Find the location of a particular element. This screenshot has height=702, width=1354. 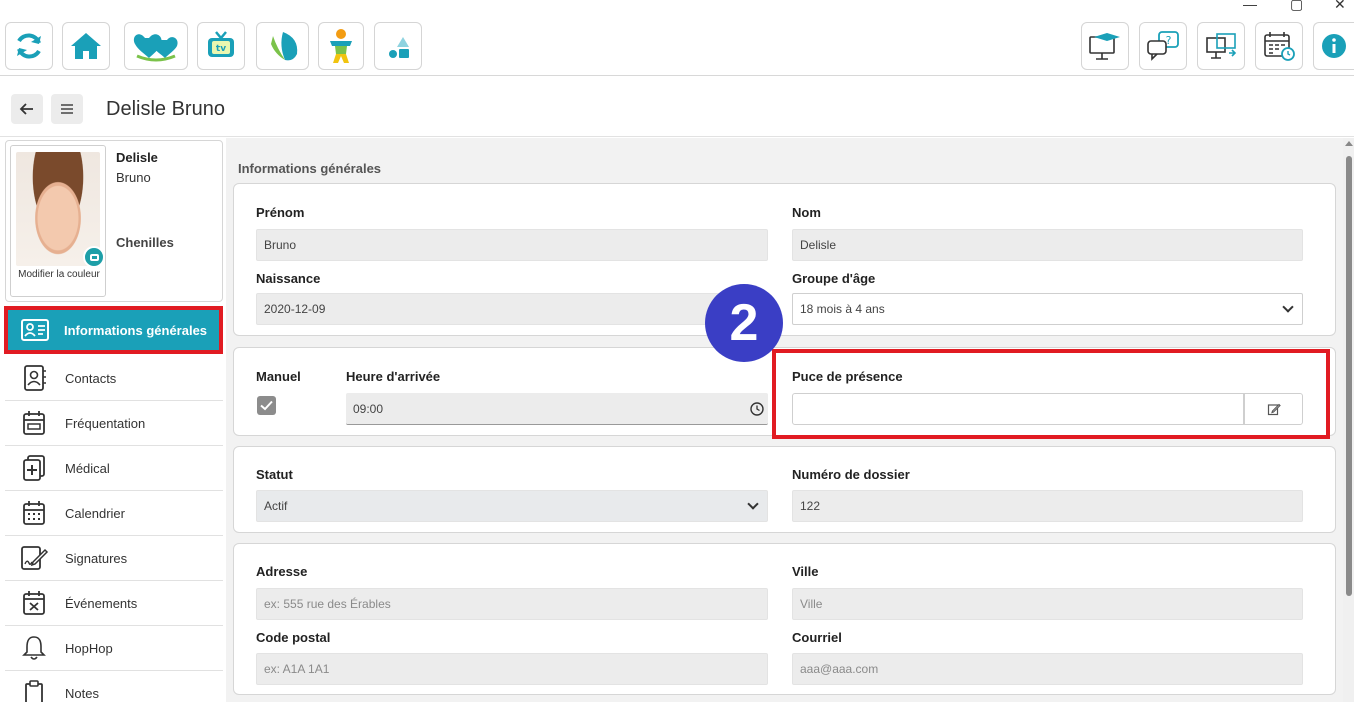

home-button is located at coordinates (86, 46).